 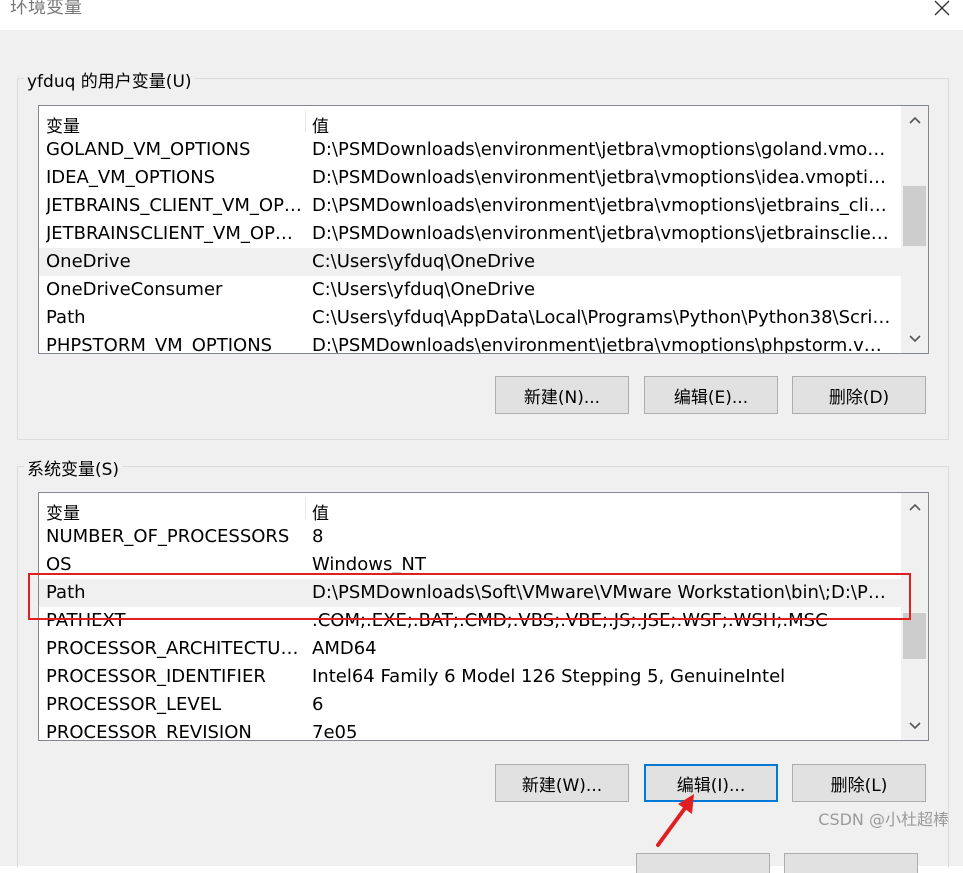 I want to click on user-vars-group-label: yfduq 的用户变量(U), so click(x=109, y=79).